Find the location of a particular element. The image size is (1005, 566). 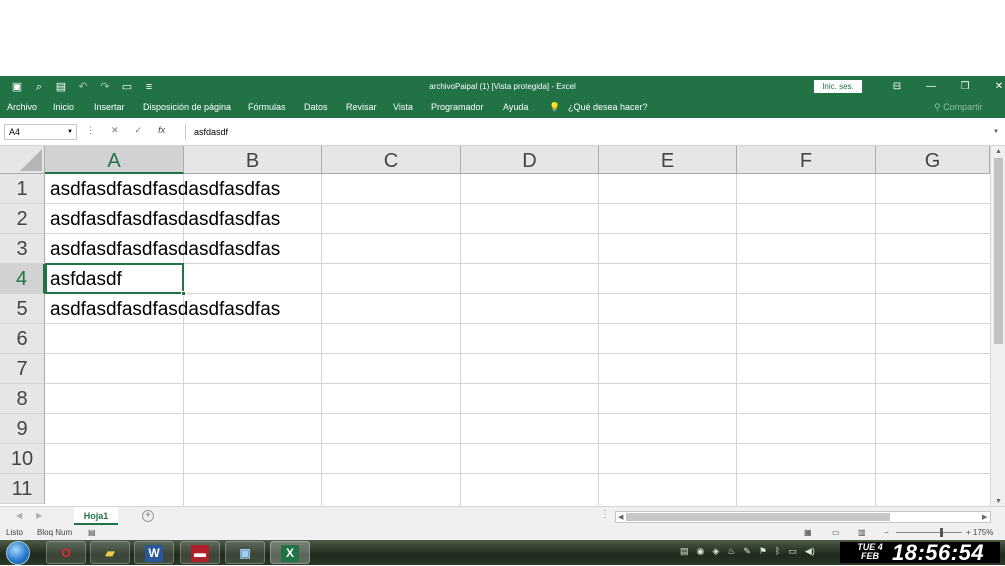

tab-programador: Programador is located at coordinates (457, 107).